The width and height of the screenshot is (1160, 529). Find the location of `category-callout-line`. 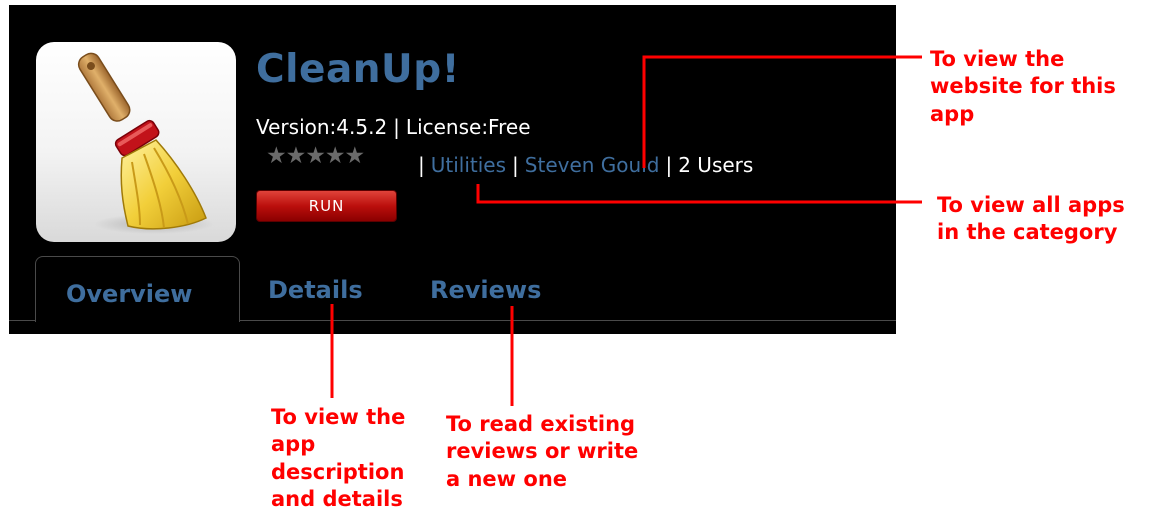

category-callout-line is located at coordinates (699, 194).